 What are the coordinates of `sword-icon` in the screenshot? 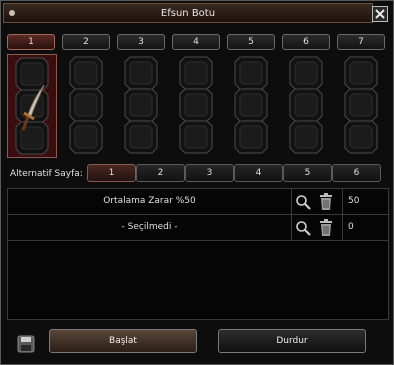 It's located at (33, 109).